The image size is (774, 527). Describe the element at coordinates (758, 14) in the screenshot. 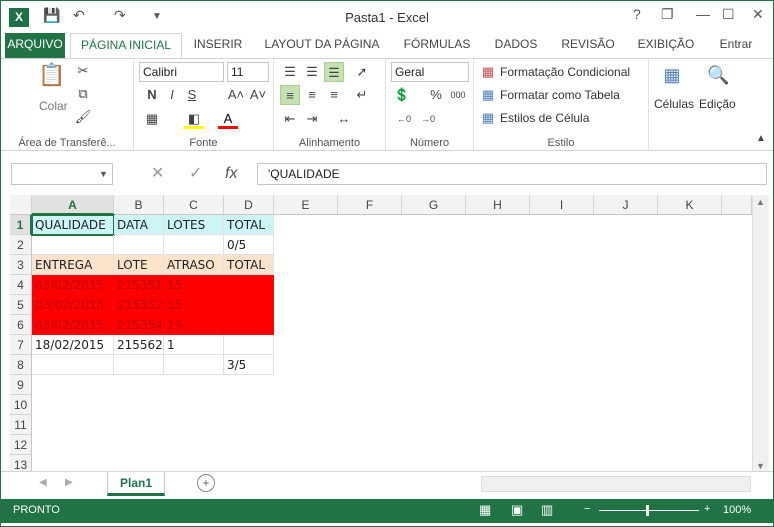

I see `close-button: ✕` at that location.